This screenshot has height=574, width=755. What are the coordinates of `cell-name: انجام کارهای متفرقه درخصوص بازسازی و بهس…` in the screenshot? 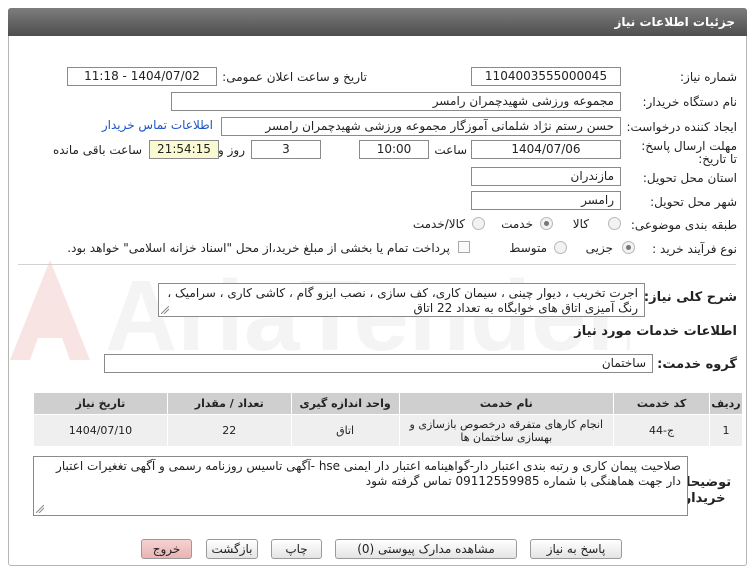 It's located at (506, 430).